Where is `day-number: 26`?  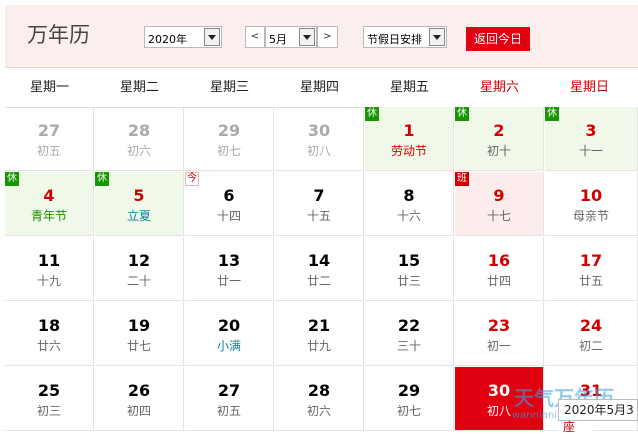
day-number: 26 is located at coordinates (139, 390).